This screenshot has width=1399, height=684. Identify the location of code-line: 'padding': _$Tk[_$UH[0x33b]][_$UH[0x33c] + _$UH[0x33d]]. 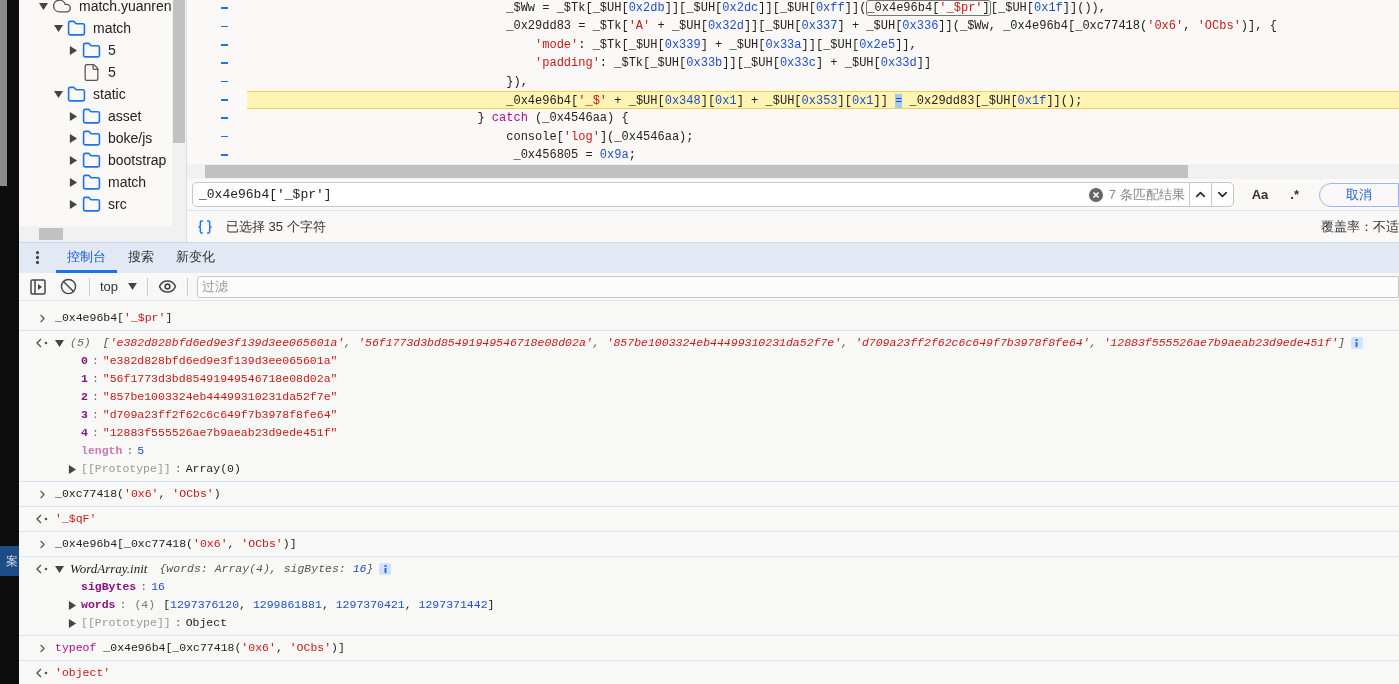
(733, 64).